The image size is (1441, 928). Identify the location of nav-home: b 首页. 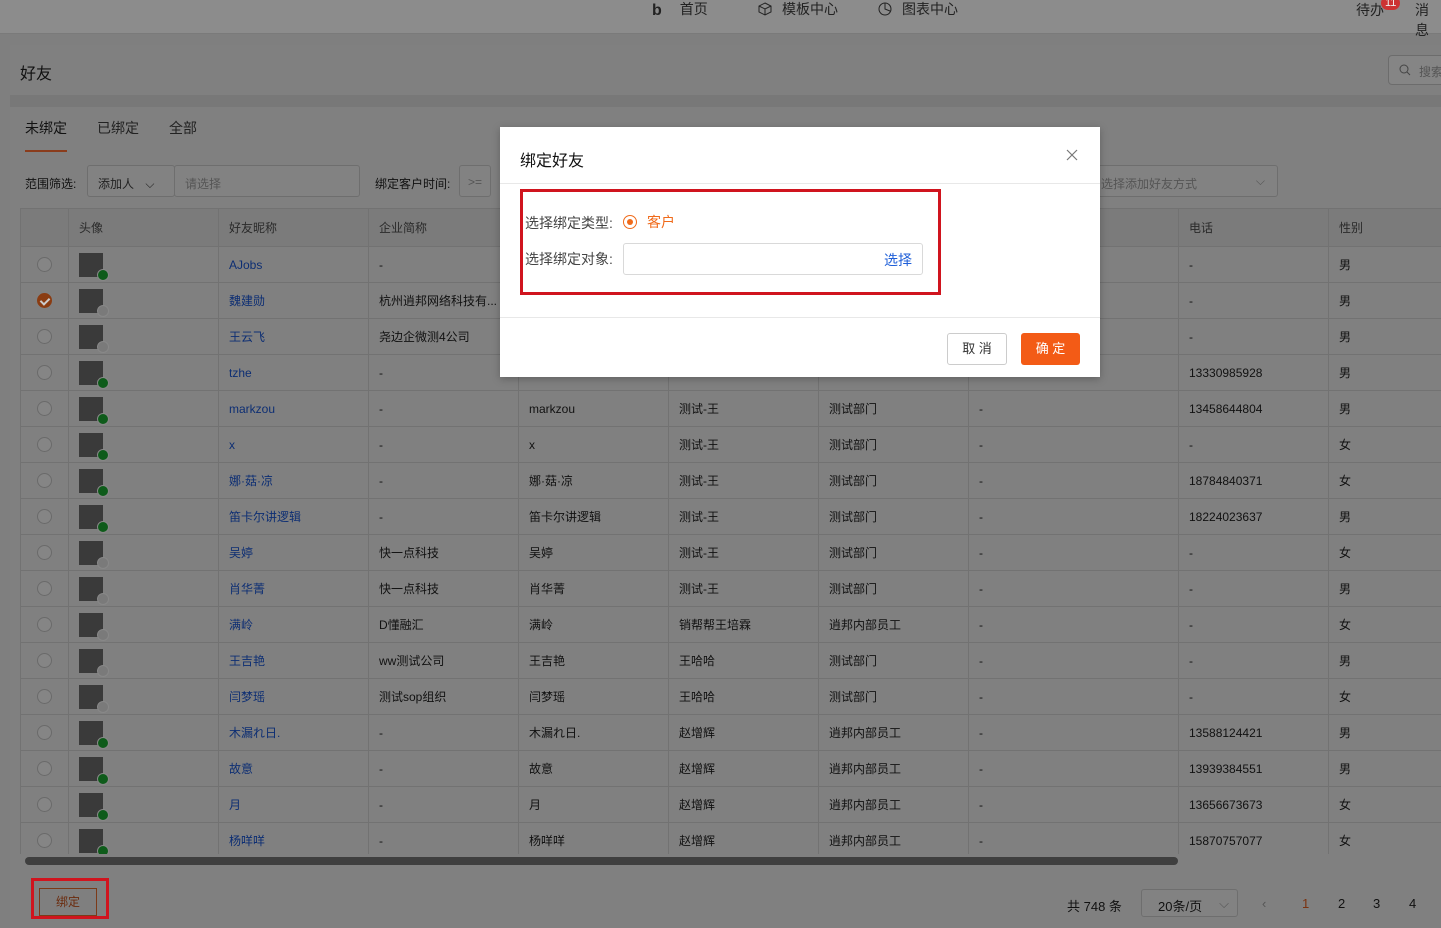
(680, 9).